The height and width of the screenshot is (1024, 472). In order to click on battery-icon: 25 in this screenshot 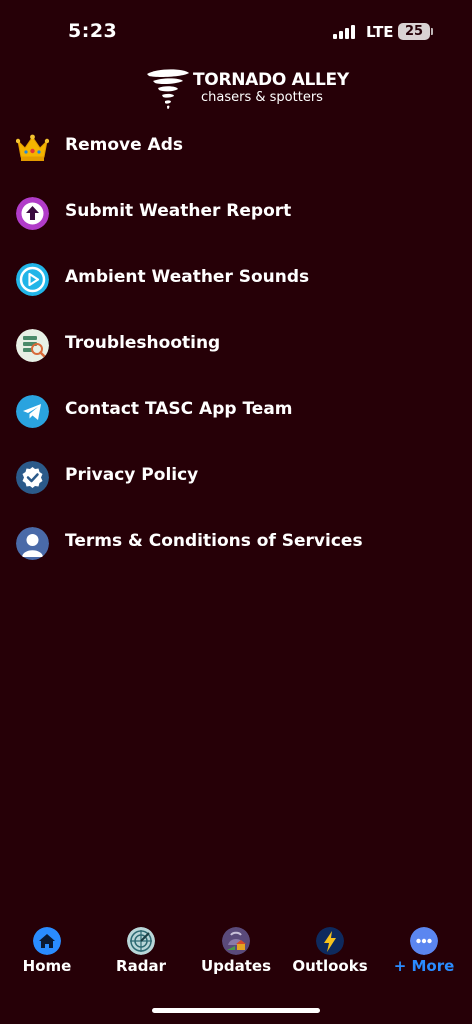, I will do `click(414, 31)`.